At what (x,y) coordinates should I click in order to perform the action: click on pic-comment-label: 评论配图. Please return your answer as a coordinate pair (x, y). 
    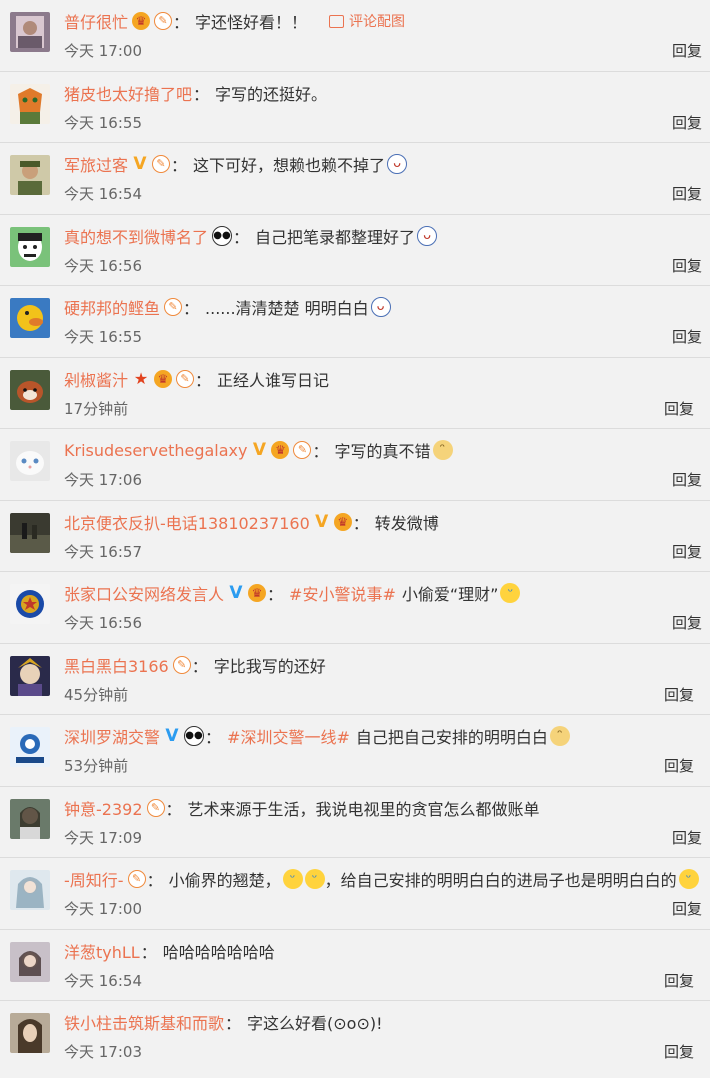
    Looking at the image, I should click on (377, 22).